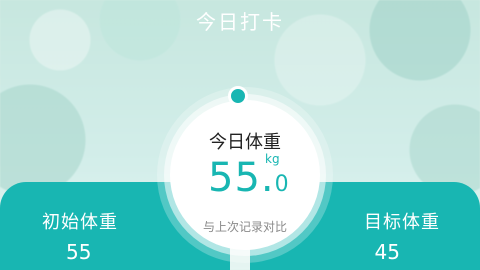  What do you see at coordinates (79, 252) in the screenshot?
I see `initial-weight-value: 55` at bounding box center [79, 252].